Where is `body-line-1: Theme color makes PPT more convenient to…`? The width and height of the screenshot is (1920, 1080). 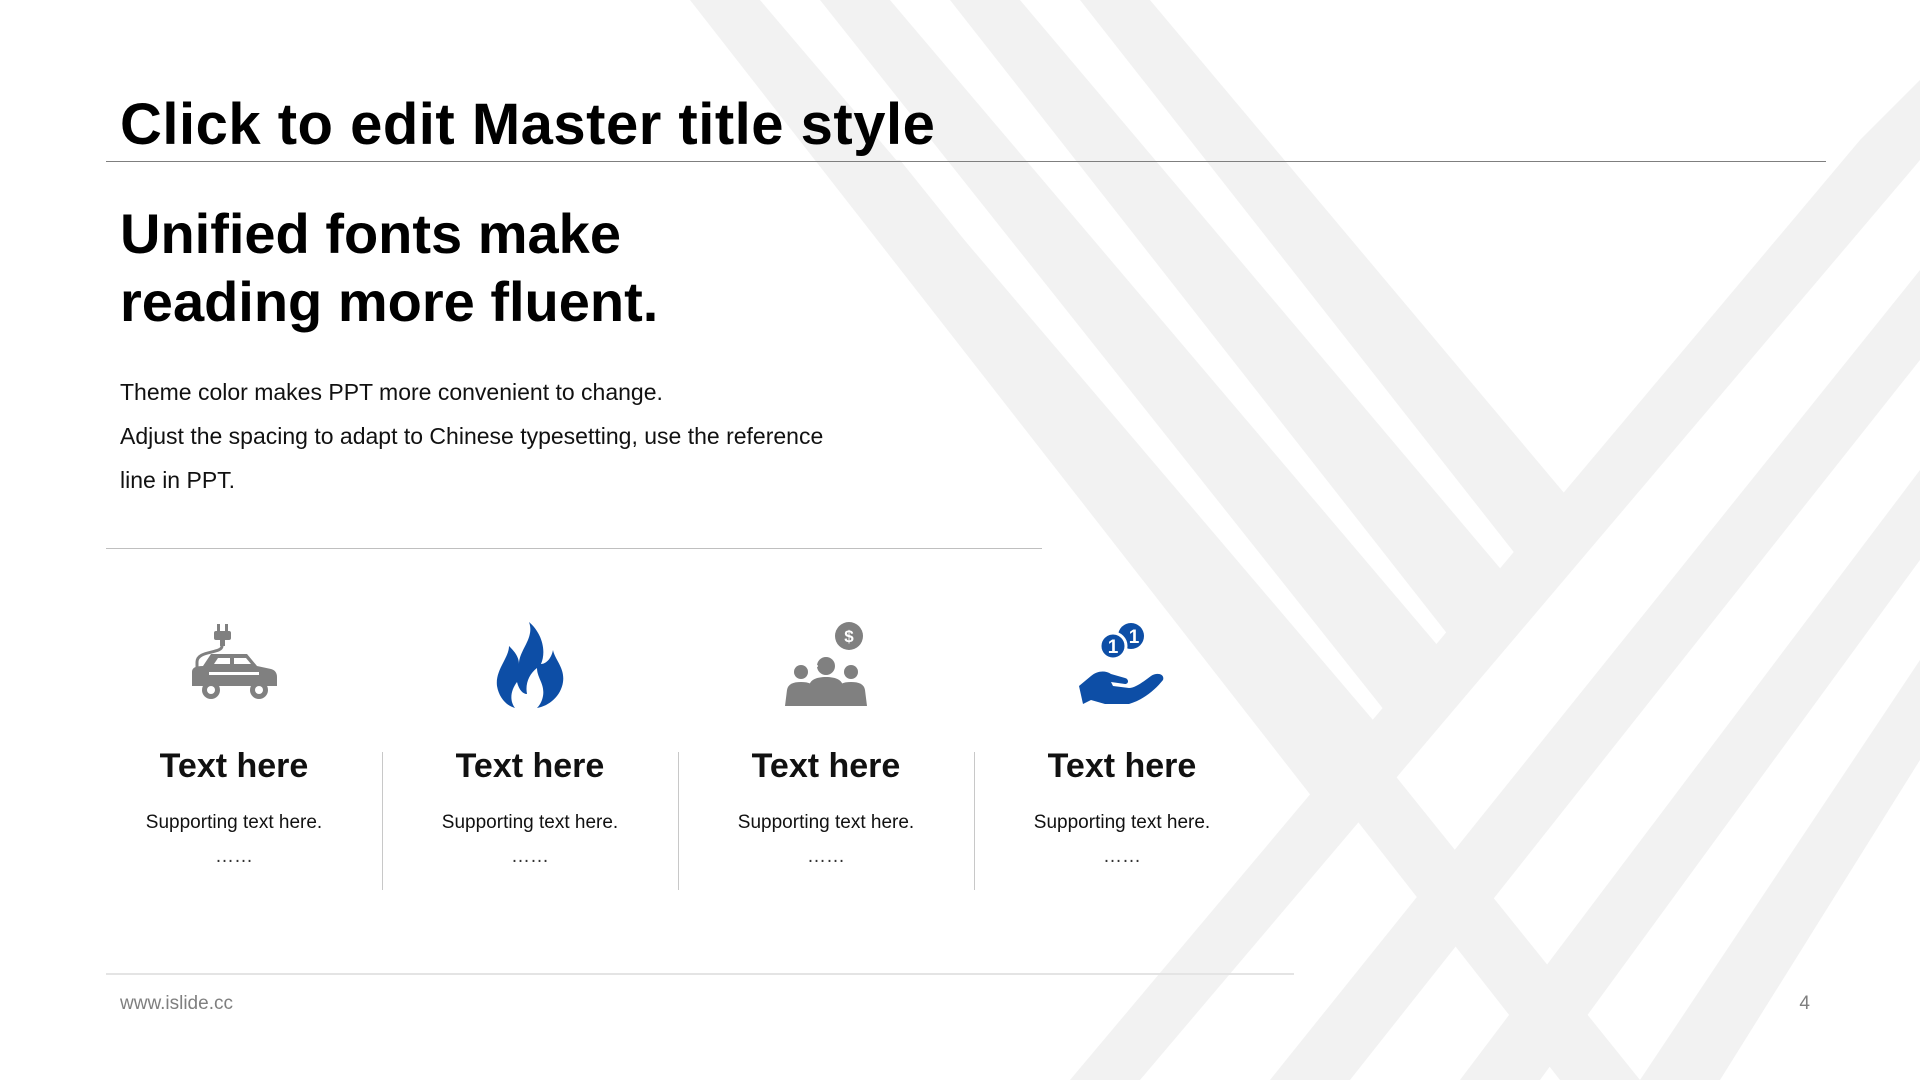 body-line-1: Theme color makes PPT more convenient to… is located at coordinates (391, 392).